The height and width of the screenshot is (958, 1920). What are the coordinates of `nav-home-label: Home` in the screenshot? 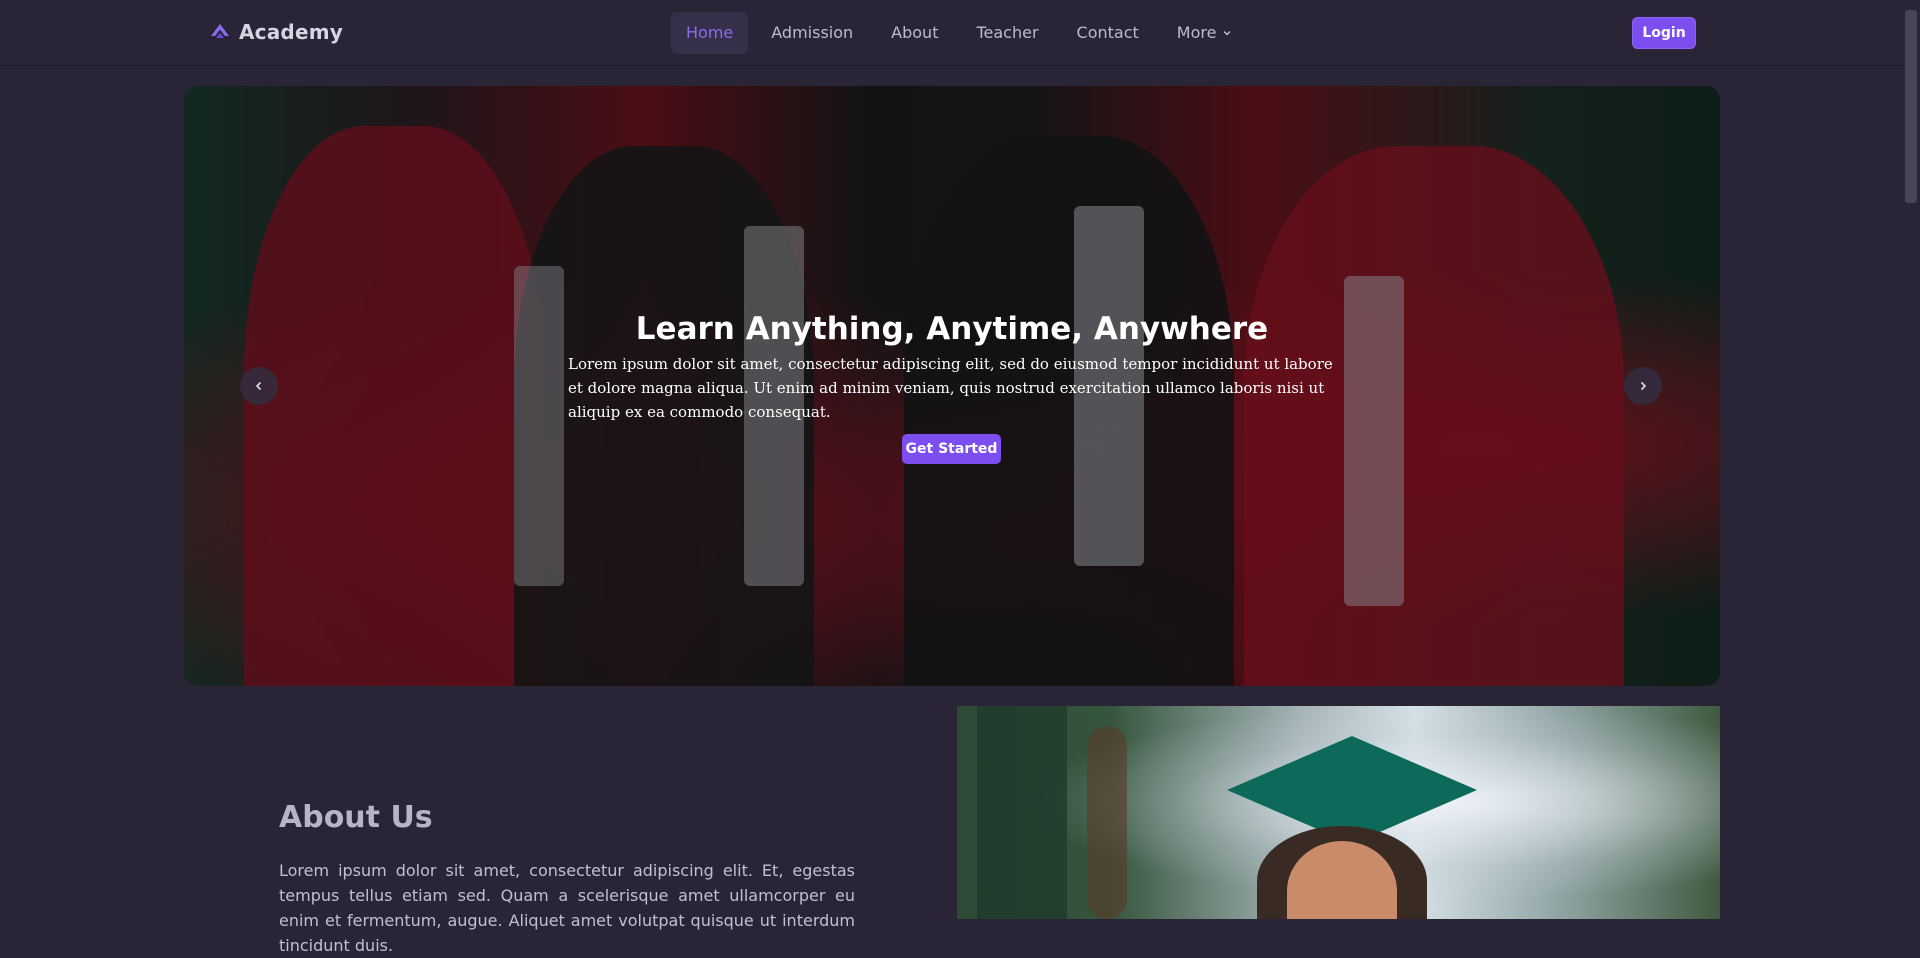 It's located at (710, 32).